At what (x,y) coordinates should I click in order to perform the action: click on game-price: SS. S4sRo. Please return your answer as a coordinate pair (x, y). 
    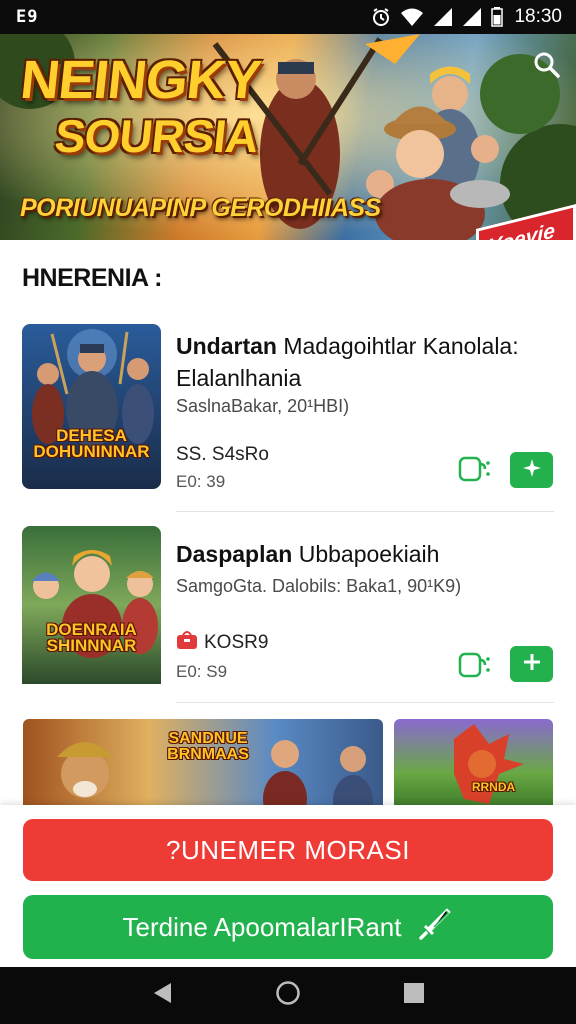
    Looking at the image, I should click on (222, 455).